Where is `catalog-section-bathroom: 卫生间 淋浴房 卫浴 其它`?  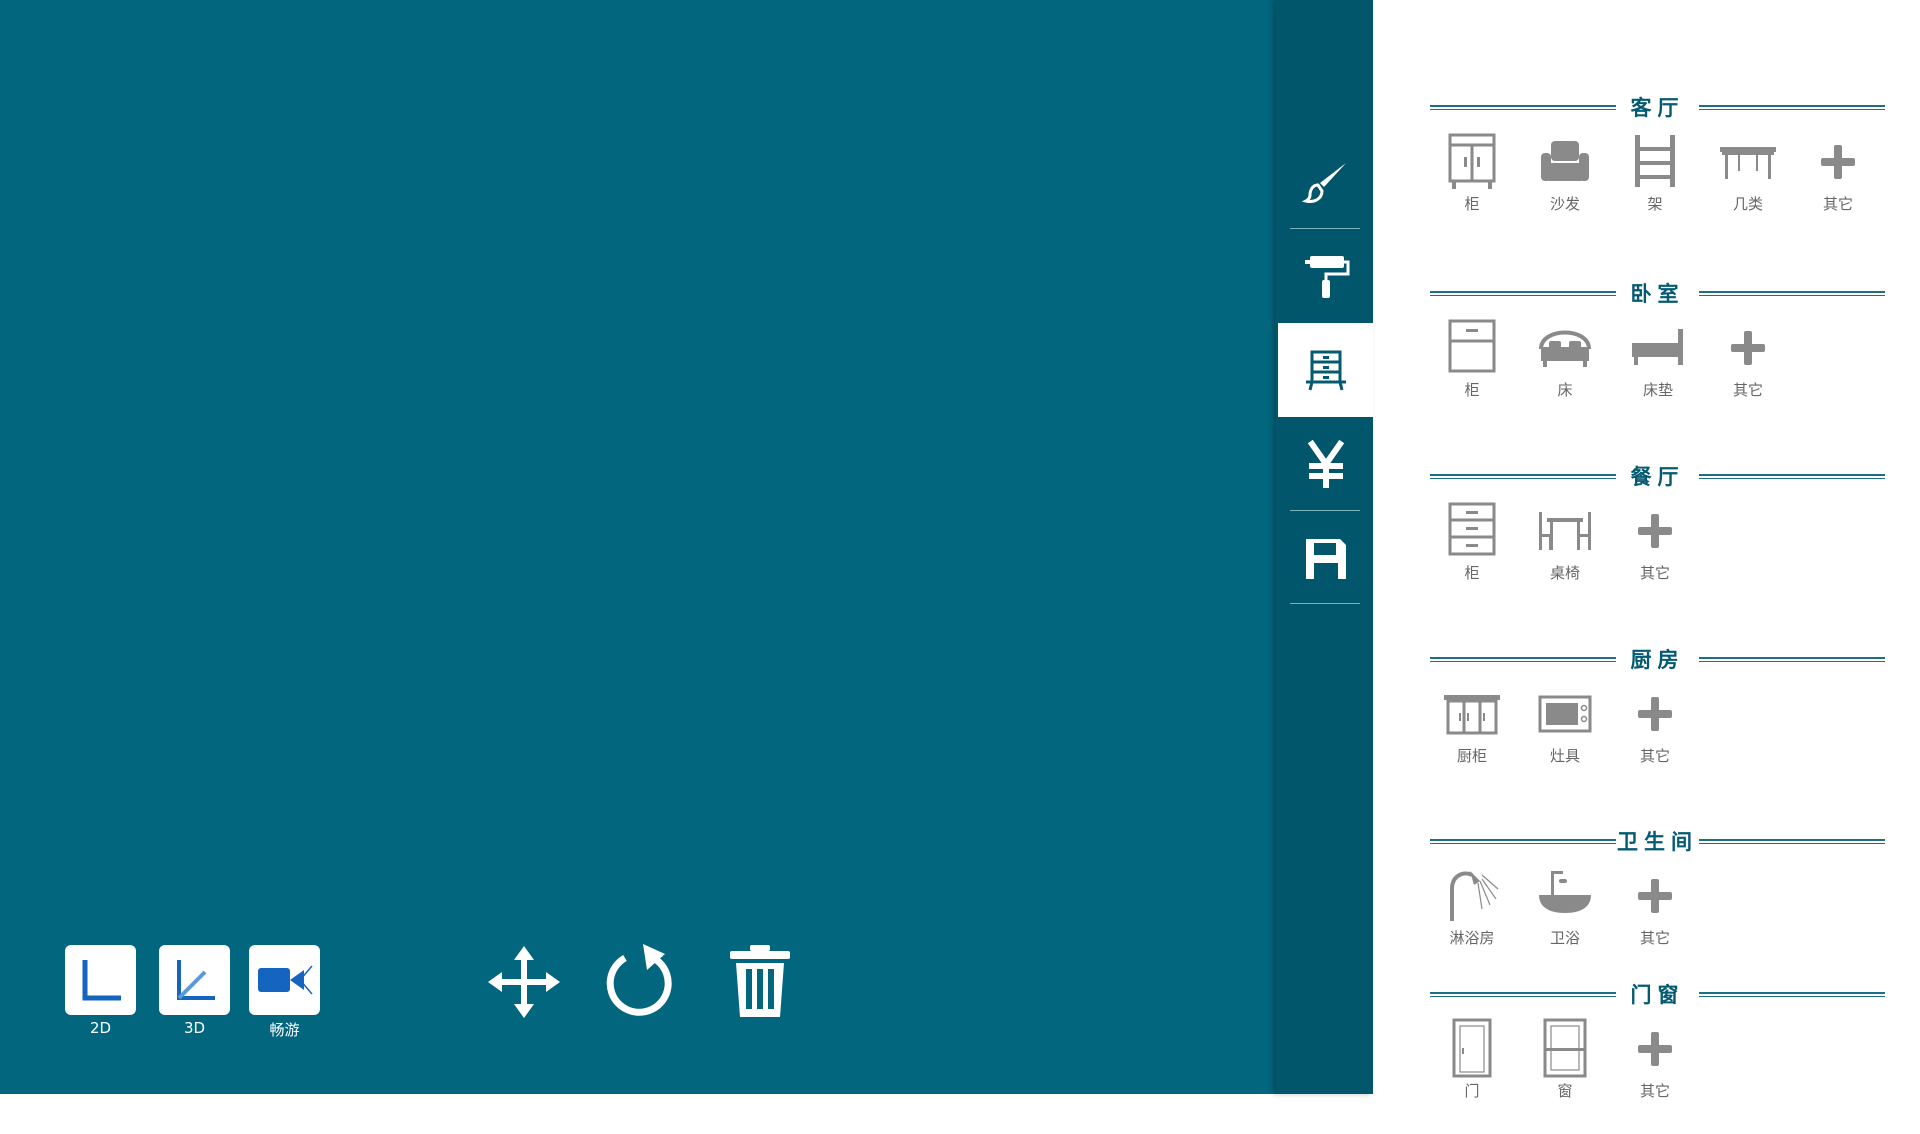
catalog-section-bathroom: 卫生间 淋浴房 卫浴 其它 is located at coordinates (1657, 891).